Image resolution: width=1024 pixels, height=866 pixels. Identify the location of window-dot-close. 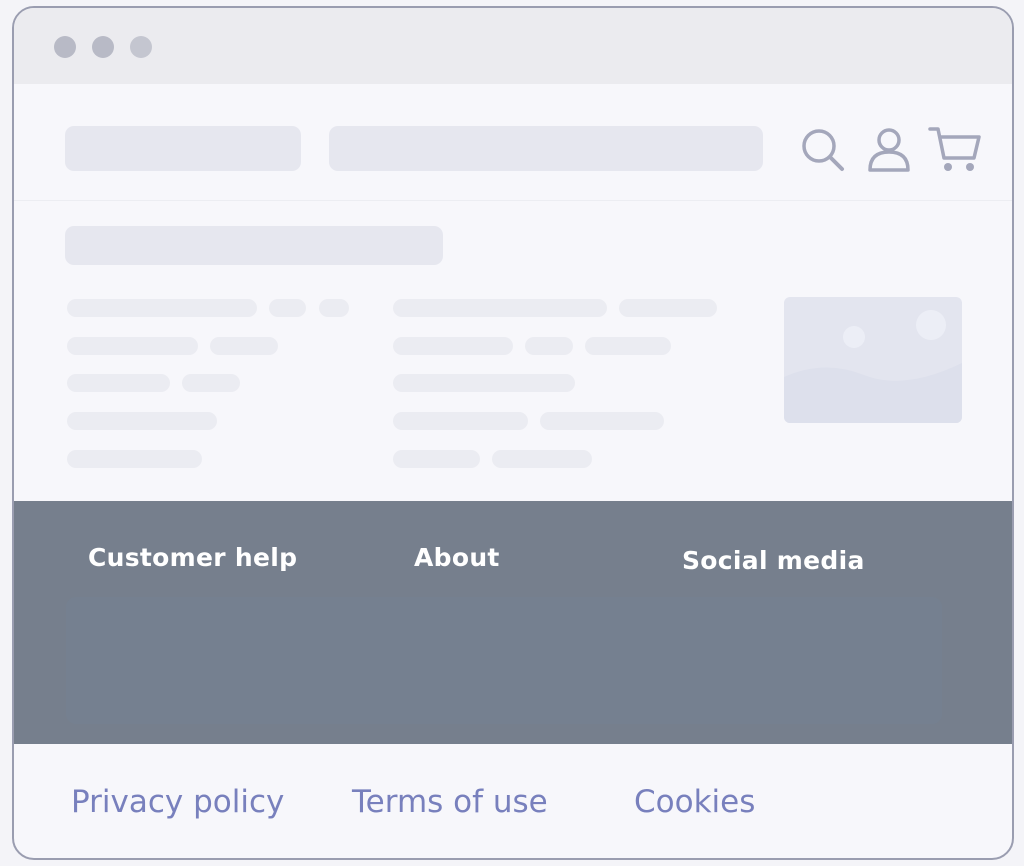
(65, 47).